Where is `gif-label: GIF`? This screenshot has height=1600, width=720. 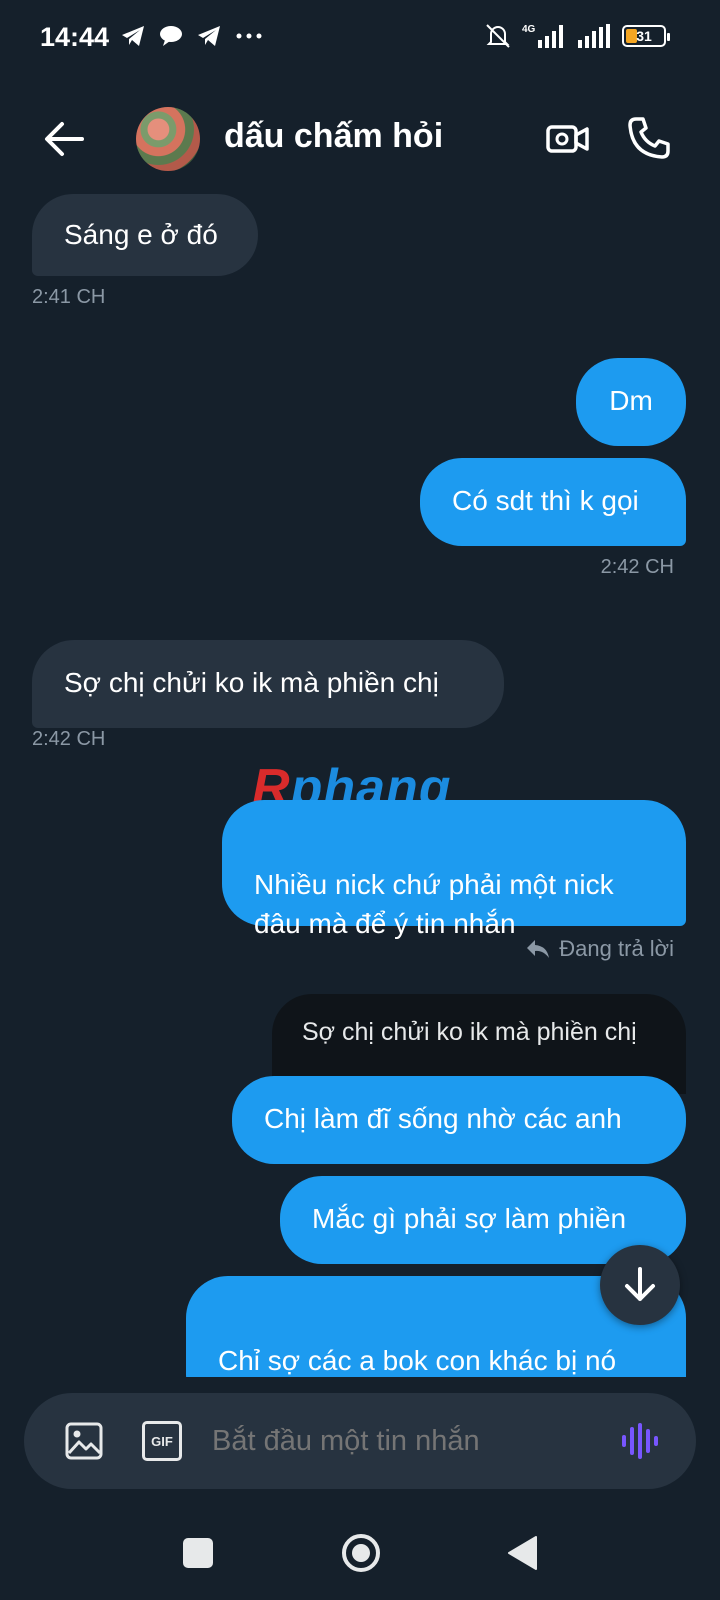 gif-label: GIF is located at coordinates (162, 1441).